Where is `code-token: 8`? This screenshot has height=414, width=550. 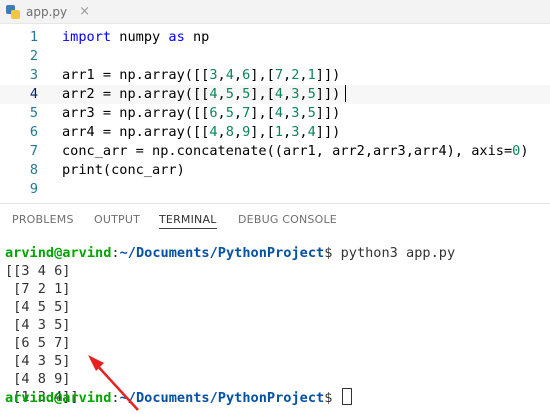
code-token: 8 is located at coordinates (229, 132).